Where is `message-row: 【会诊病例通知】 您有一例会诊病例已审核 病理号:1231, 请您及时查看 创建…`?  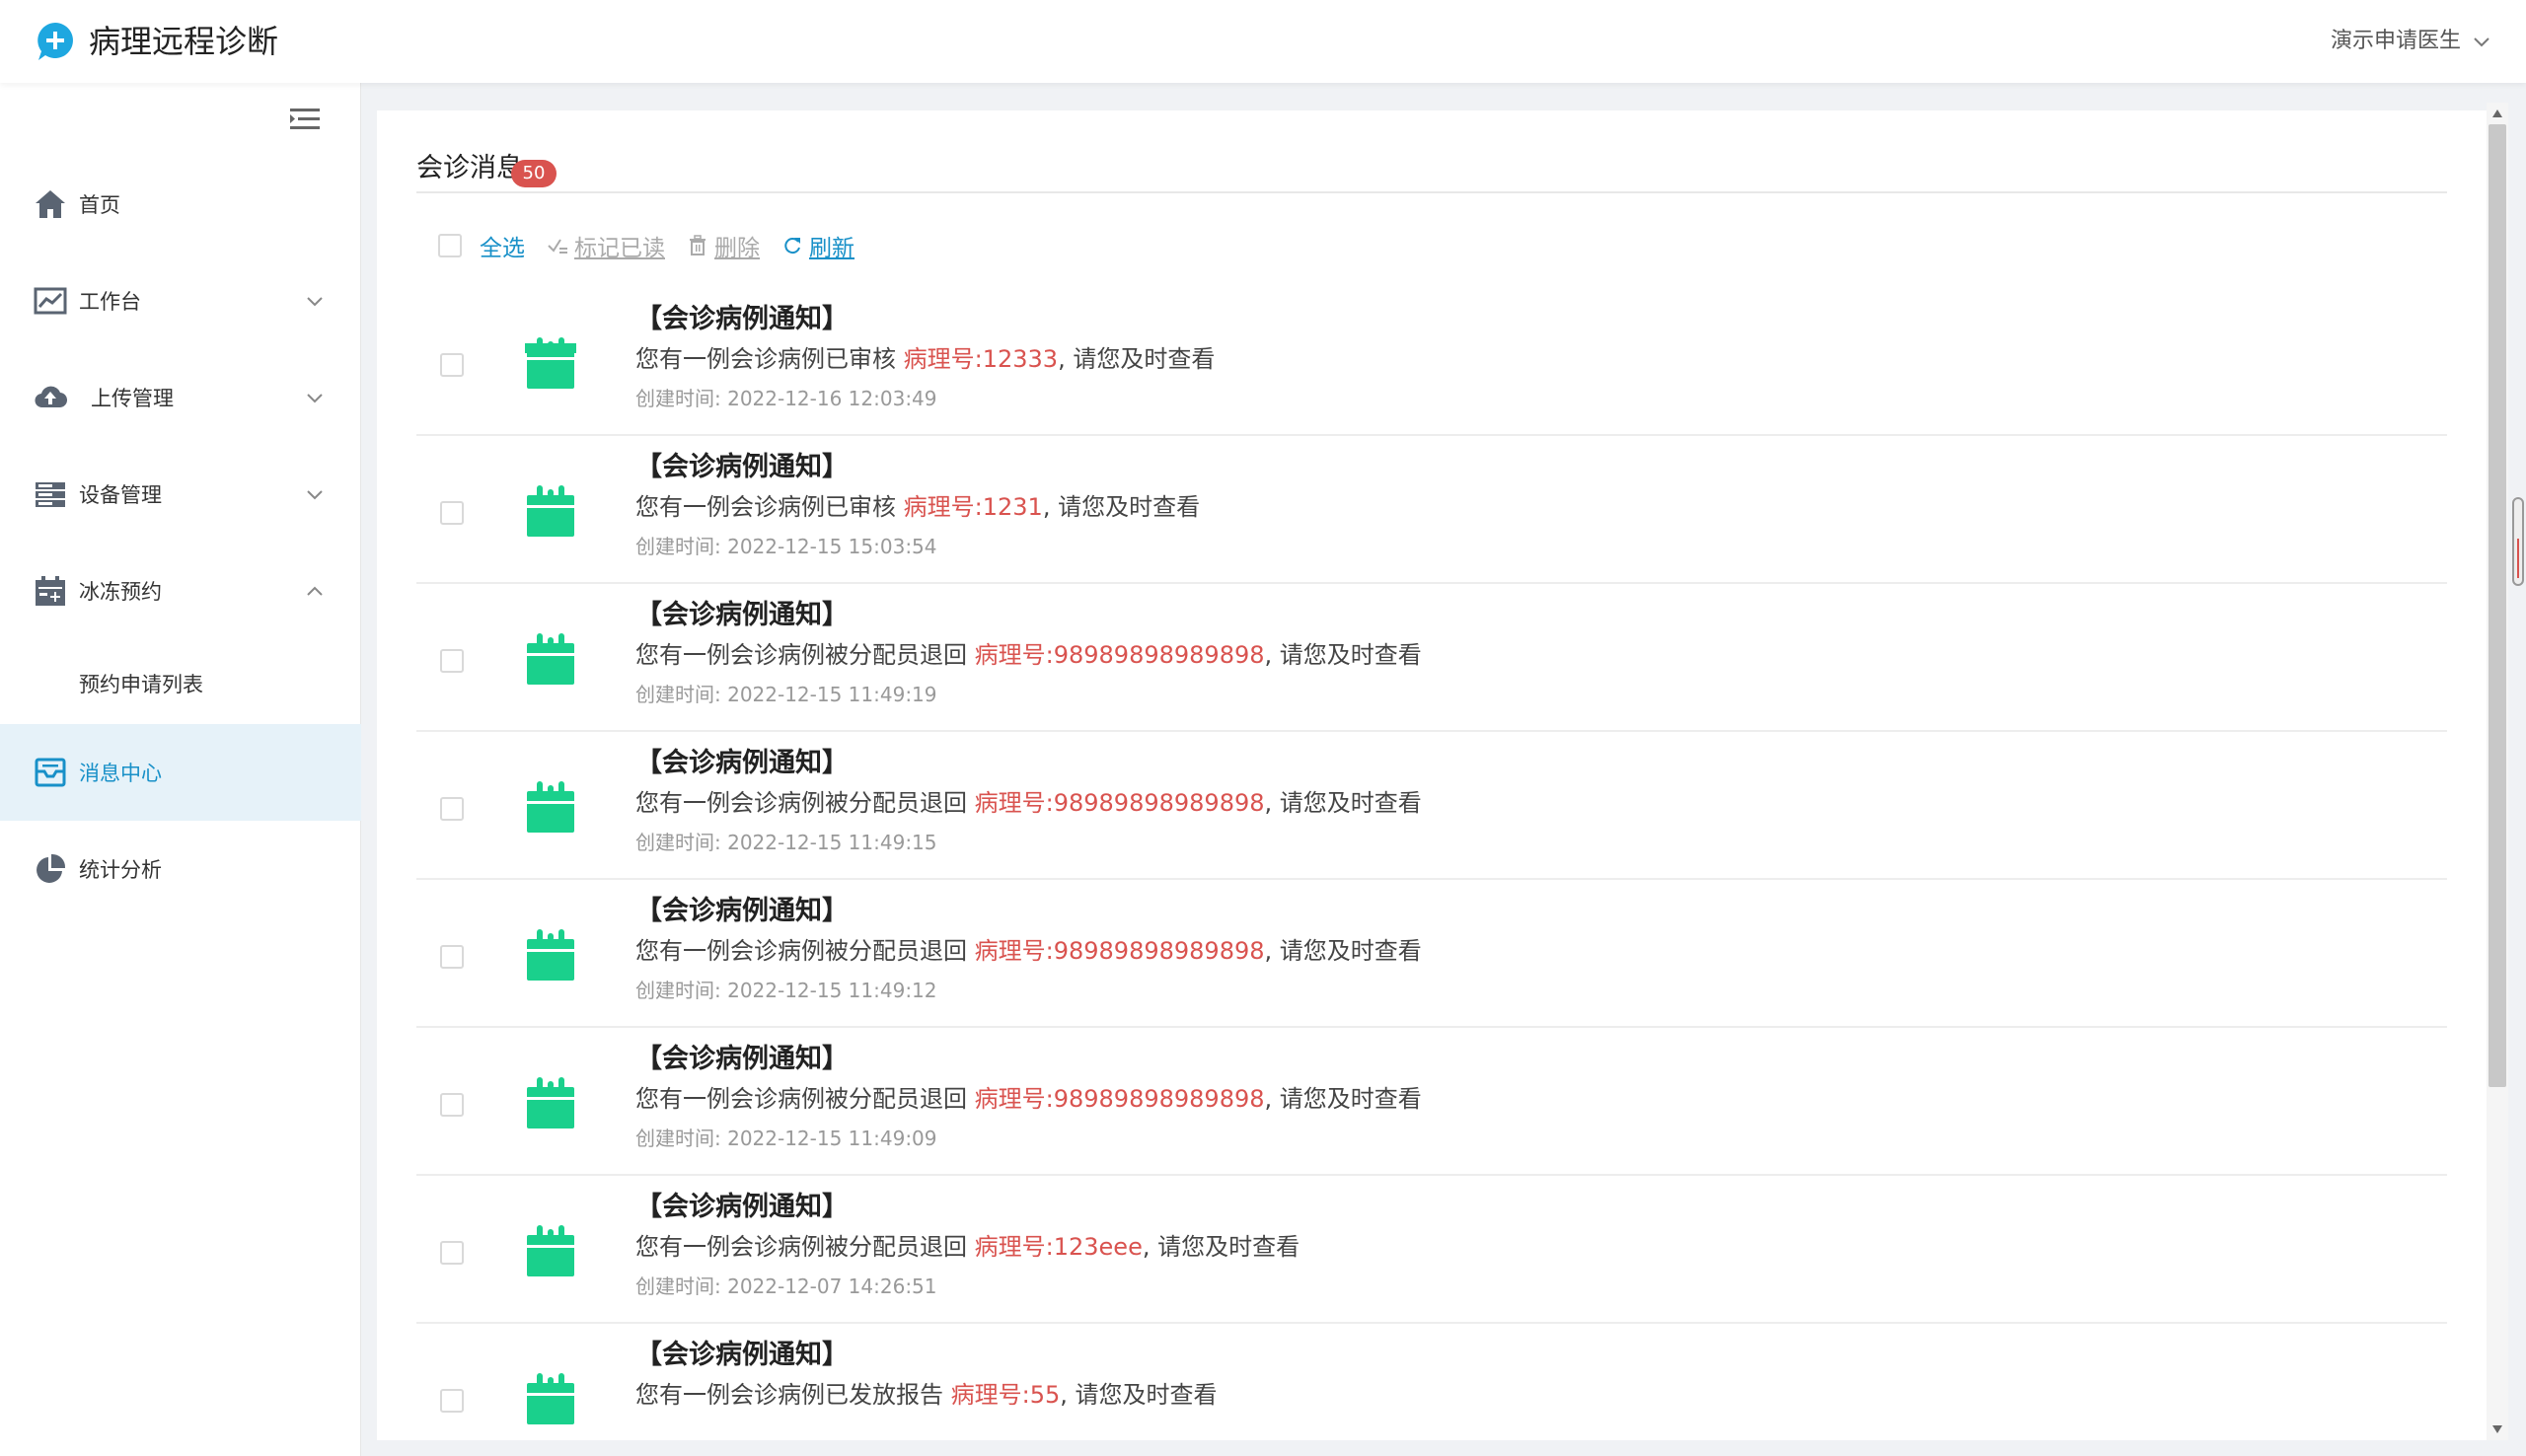
message-row: 【会诊病例通知】 您有一例会诊病例已审核 病理号:1231, 请您及时查看 创建… is located at coordinates (1431, 510).